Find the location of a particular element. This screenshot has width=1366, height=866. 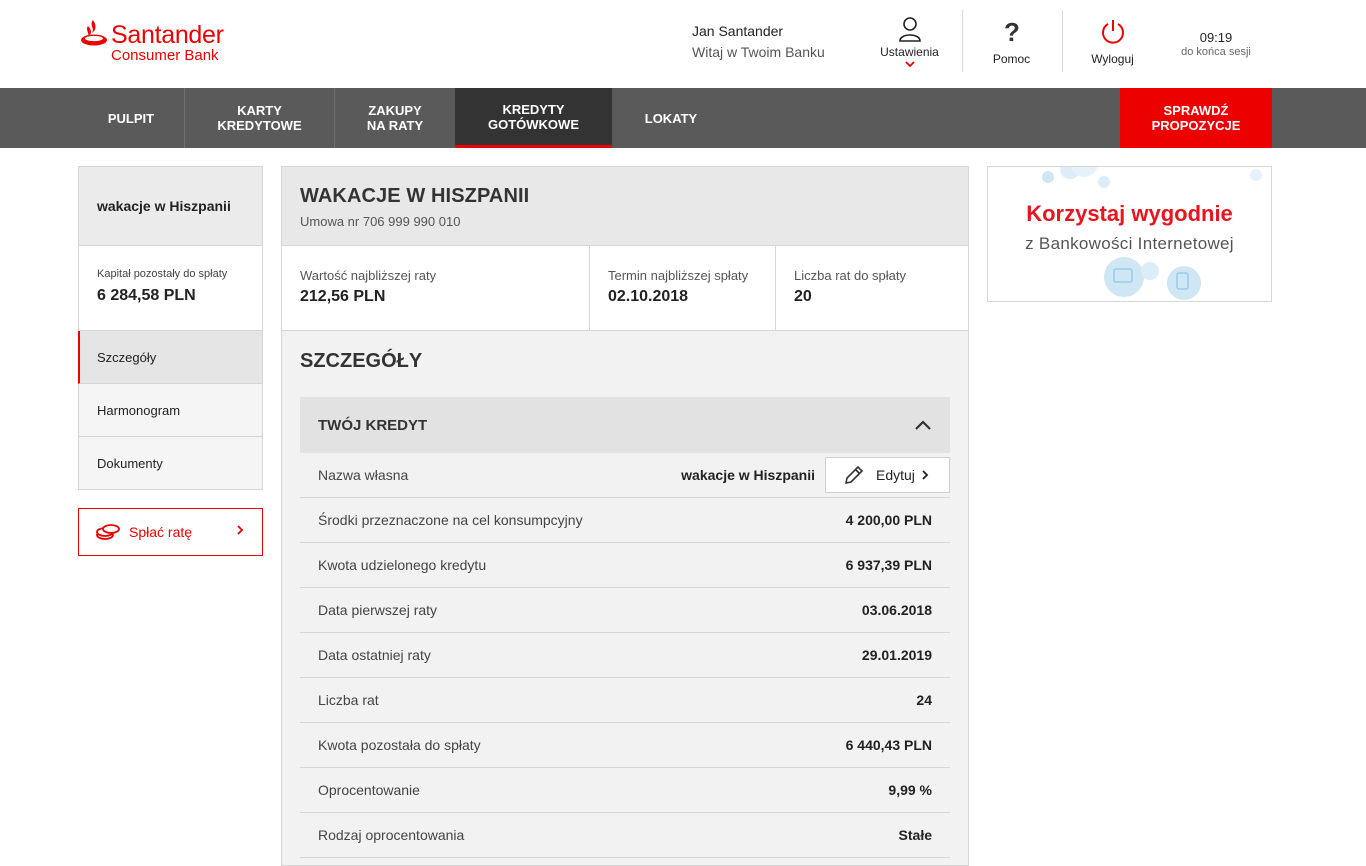

stat-value: 20 is located at coordinates (803, 296).